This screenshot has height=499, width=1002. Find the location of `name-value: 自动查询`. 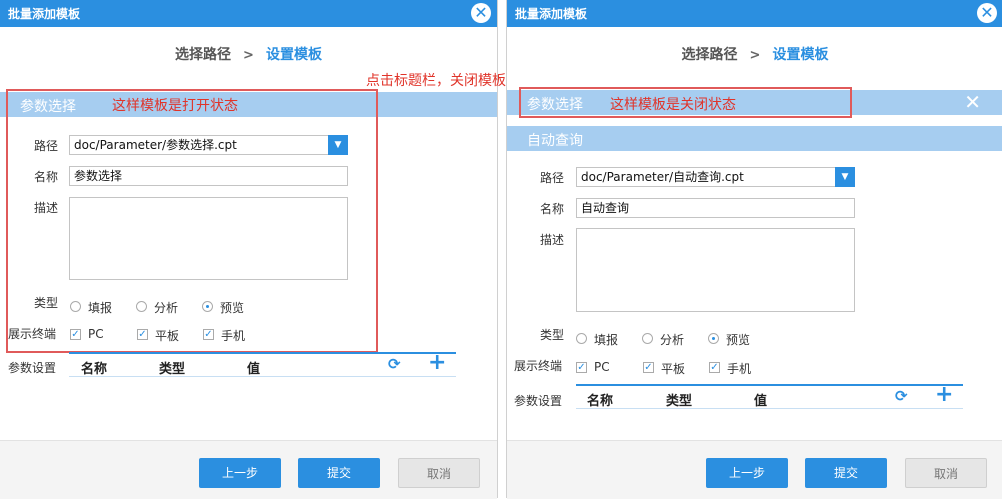

name-value: 自动查询 is located at coordinates (605, 208).